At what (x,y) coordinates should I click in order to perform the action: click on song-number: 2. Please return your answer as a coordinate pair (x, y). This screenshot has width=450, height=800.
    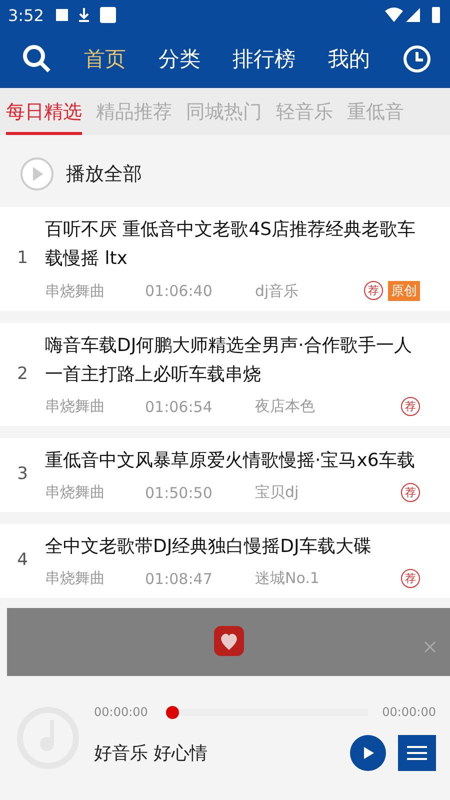
    Looking at the image, I should click on (22, 374).